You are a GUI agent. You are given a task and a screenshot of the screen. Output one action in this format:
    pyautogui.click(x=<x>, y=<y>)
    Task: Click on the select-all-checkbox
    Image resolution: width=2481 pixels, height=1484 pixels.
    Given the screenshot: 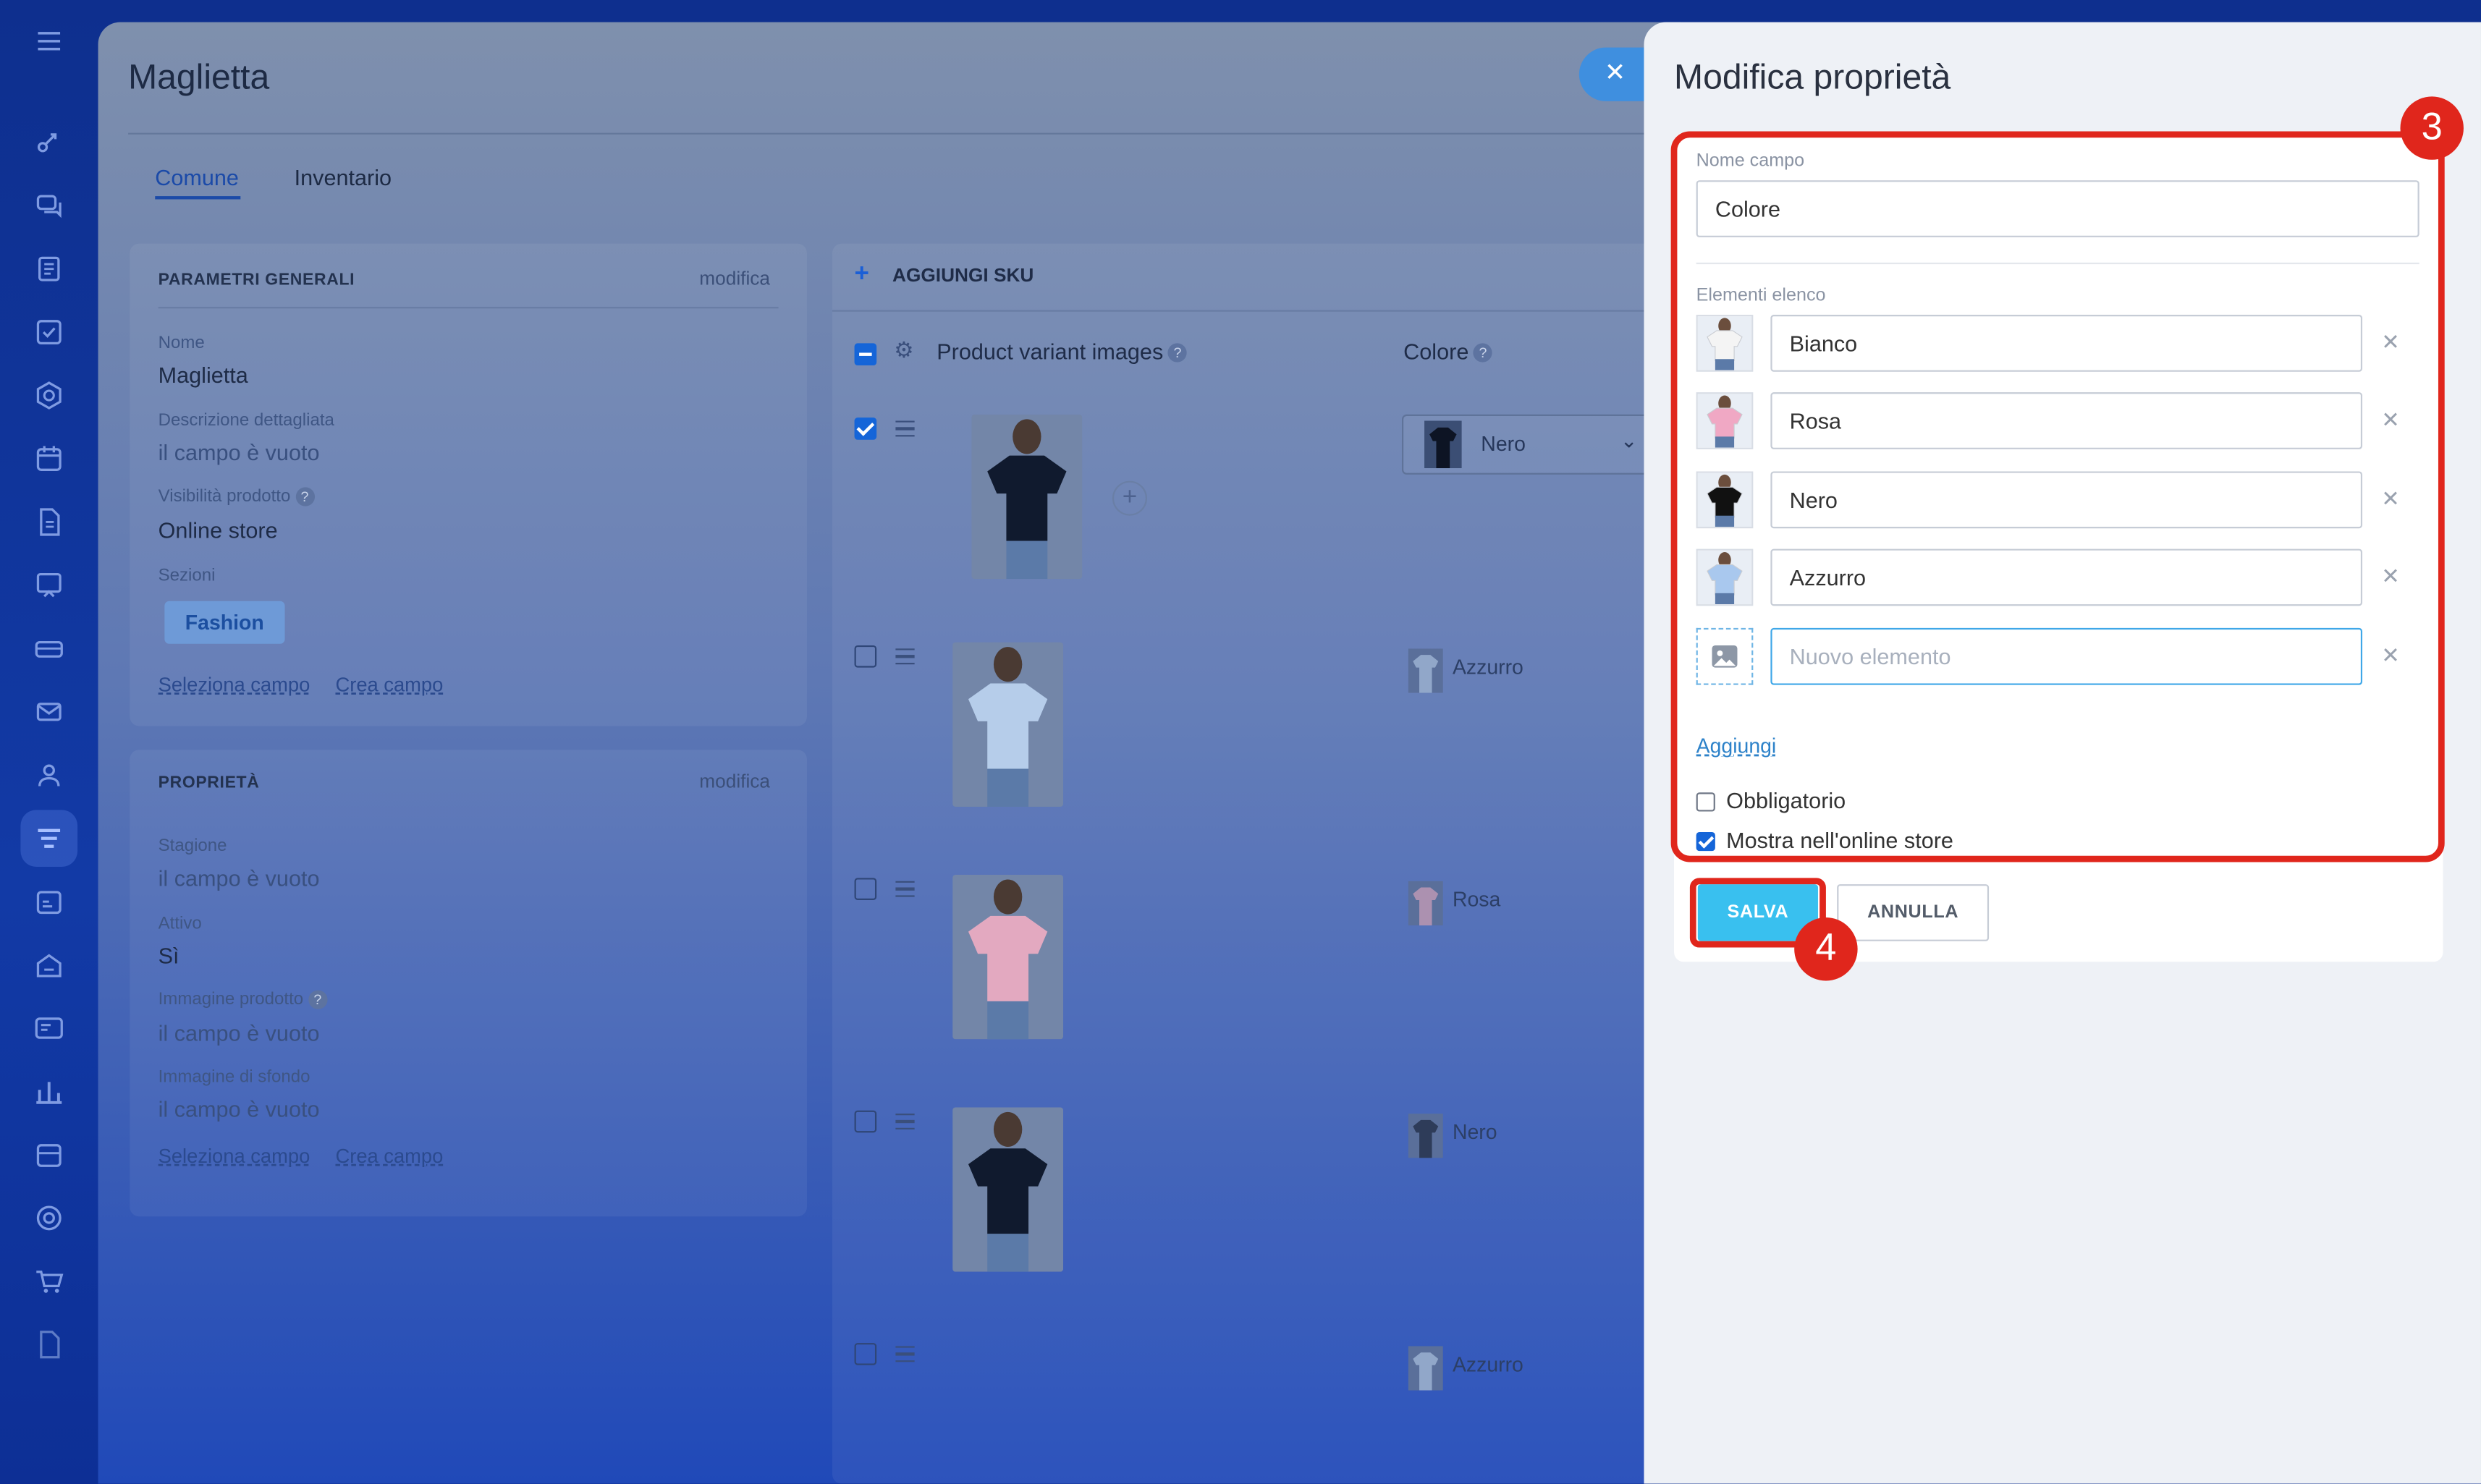 What is the action you would take?
    pyautogui.click(x=865, y=354)
    